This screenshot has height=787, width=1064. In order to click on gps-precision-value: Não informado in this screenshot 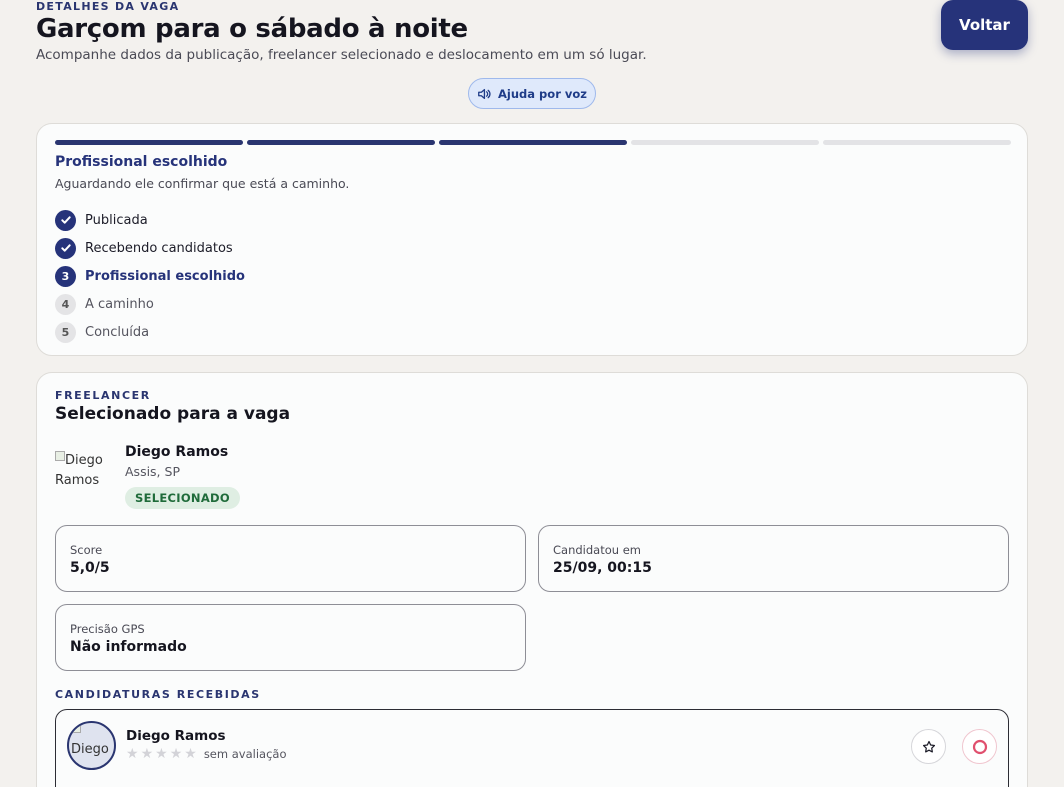, I will do `click(128, 647)`.